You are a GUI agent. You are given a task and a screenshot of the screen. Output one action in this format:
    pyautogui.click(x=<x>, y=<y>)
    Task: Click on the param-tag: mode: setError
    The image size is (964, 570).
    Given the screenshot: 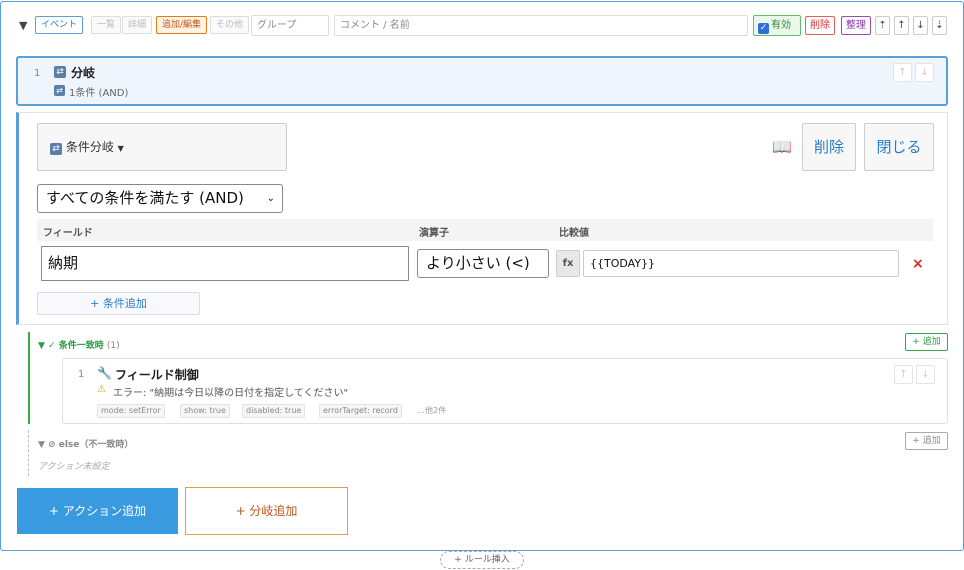 What is the action you would take?
    pyautogui.click(x=131, y=411)
    